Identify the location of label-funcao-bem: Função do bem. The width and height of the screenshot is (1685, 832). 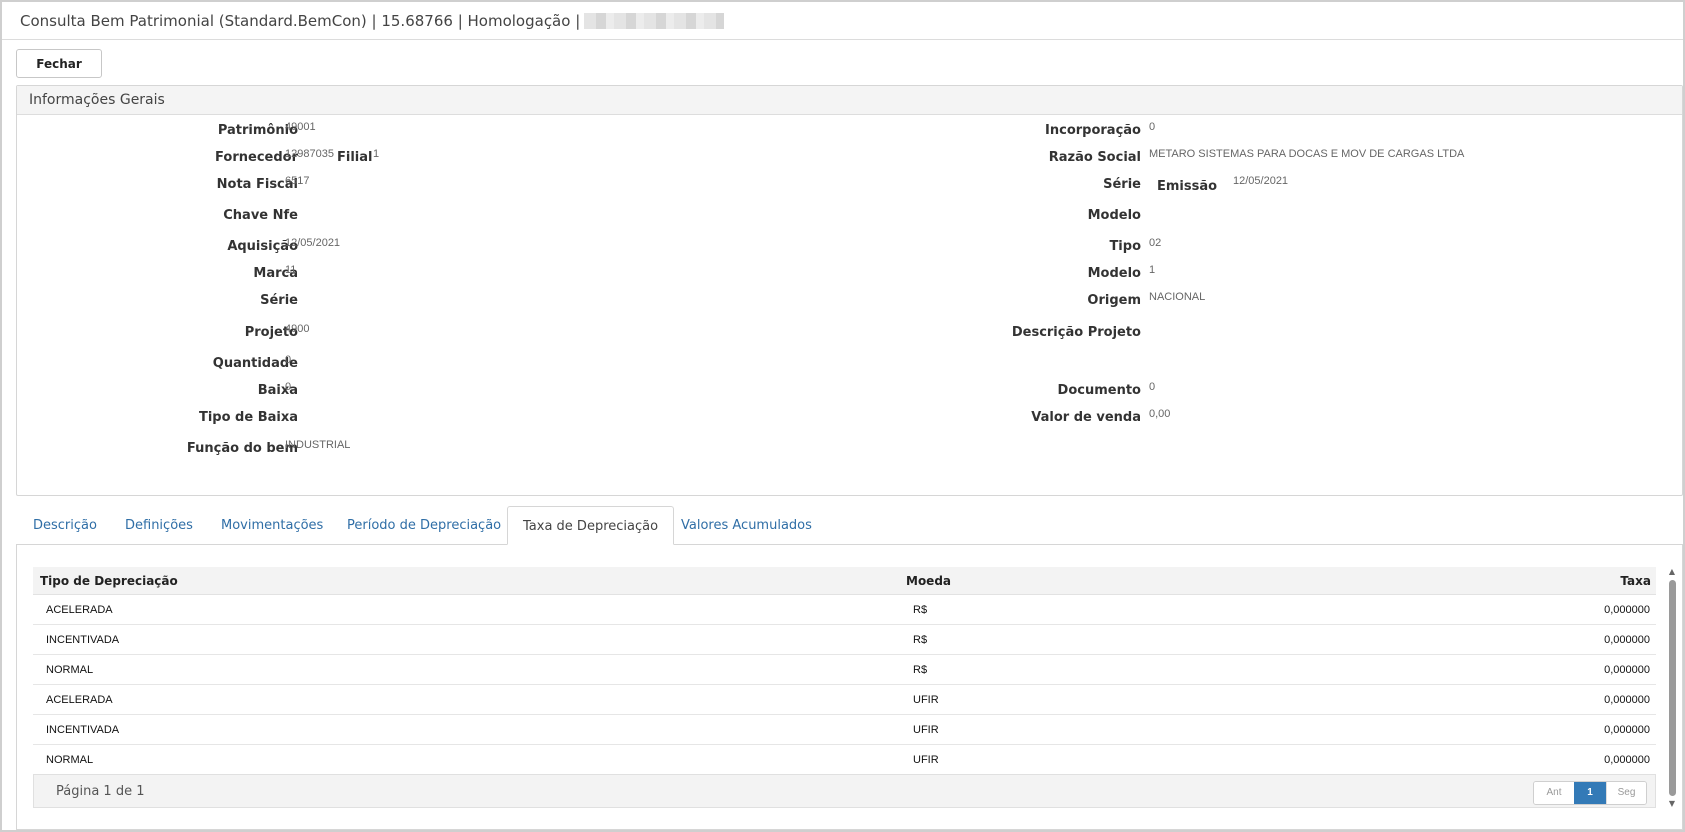
(242, 448).